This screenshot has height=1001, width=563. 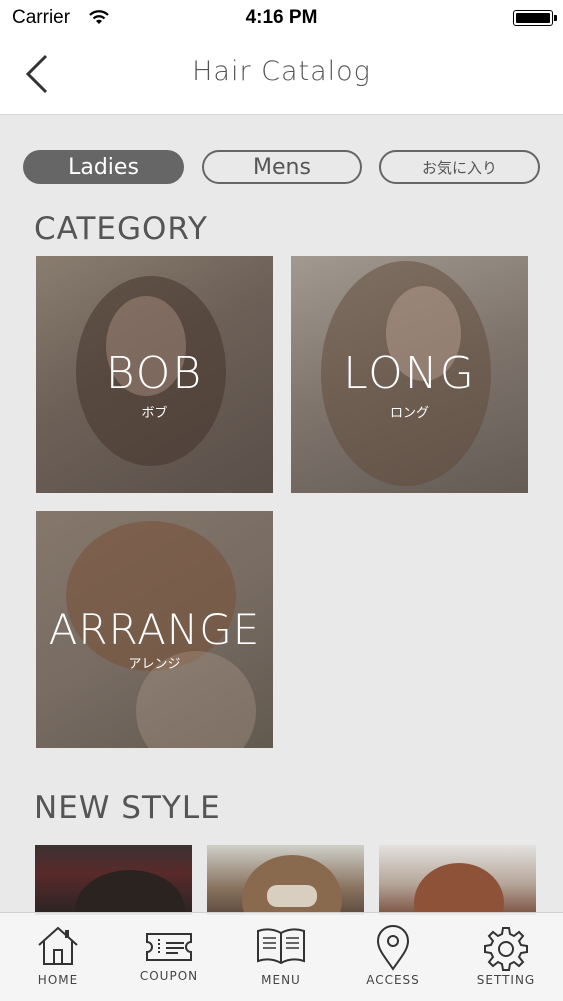 I want to click on category-subtitle: ボブ, so click(x=154, y=413).